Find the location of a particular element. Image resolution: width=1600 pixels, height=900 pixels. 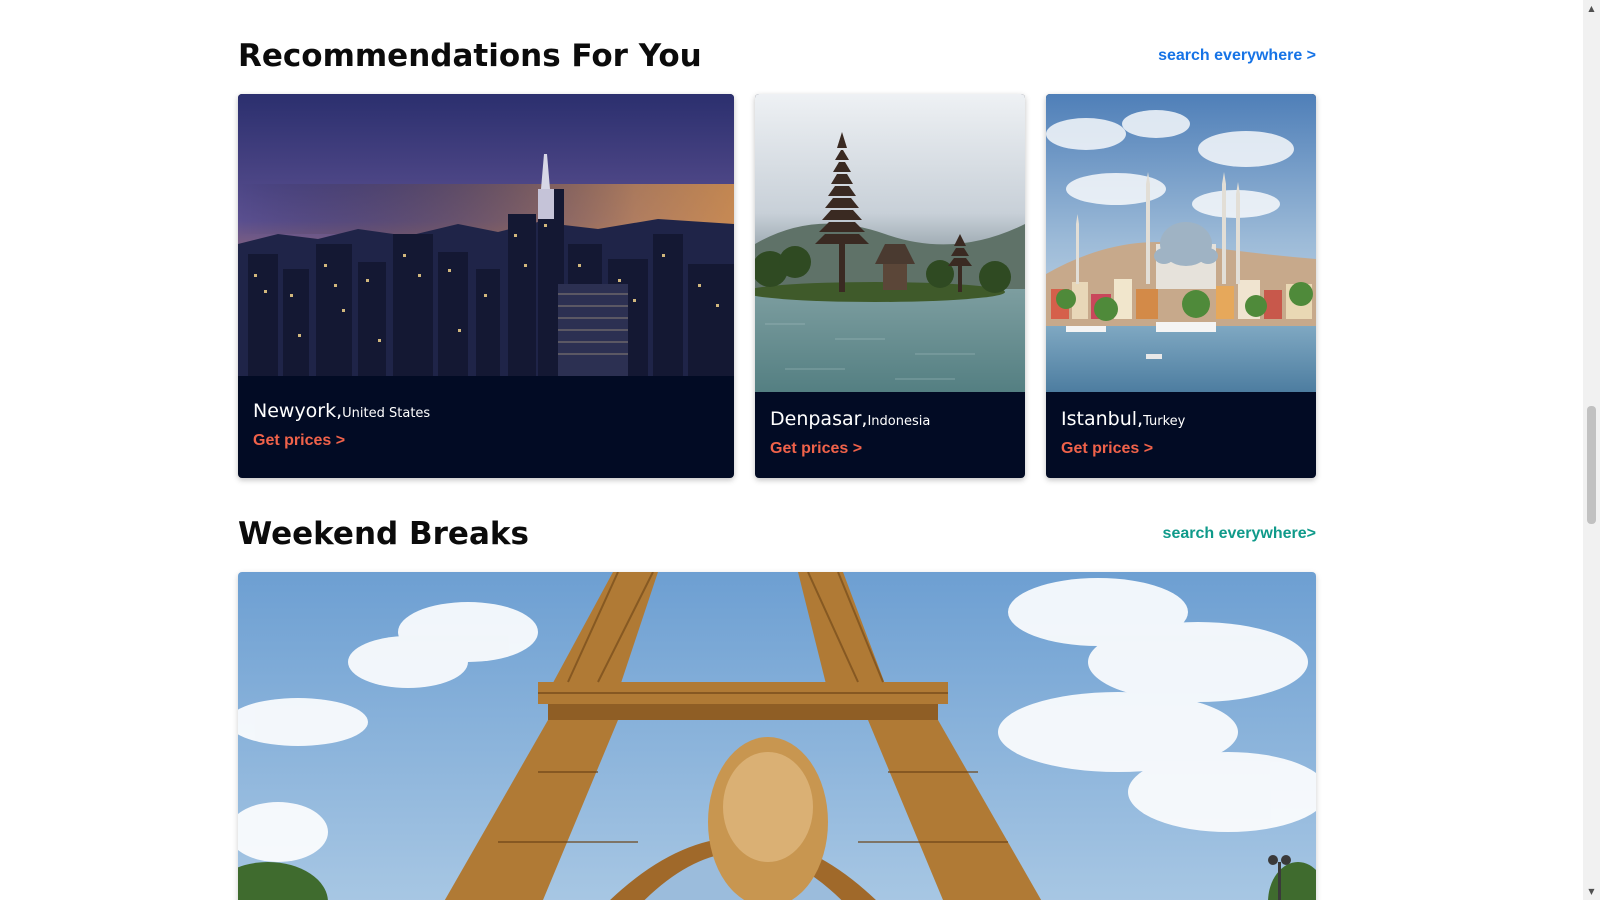

weekend-breaks-title: Weekend Breaks is located at coordinates (383, 534).